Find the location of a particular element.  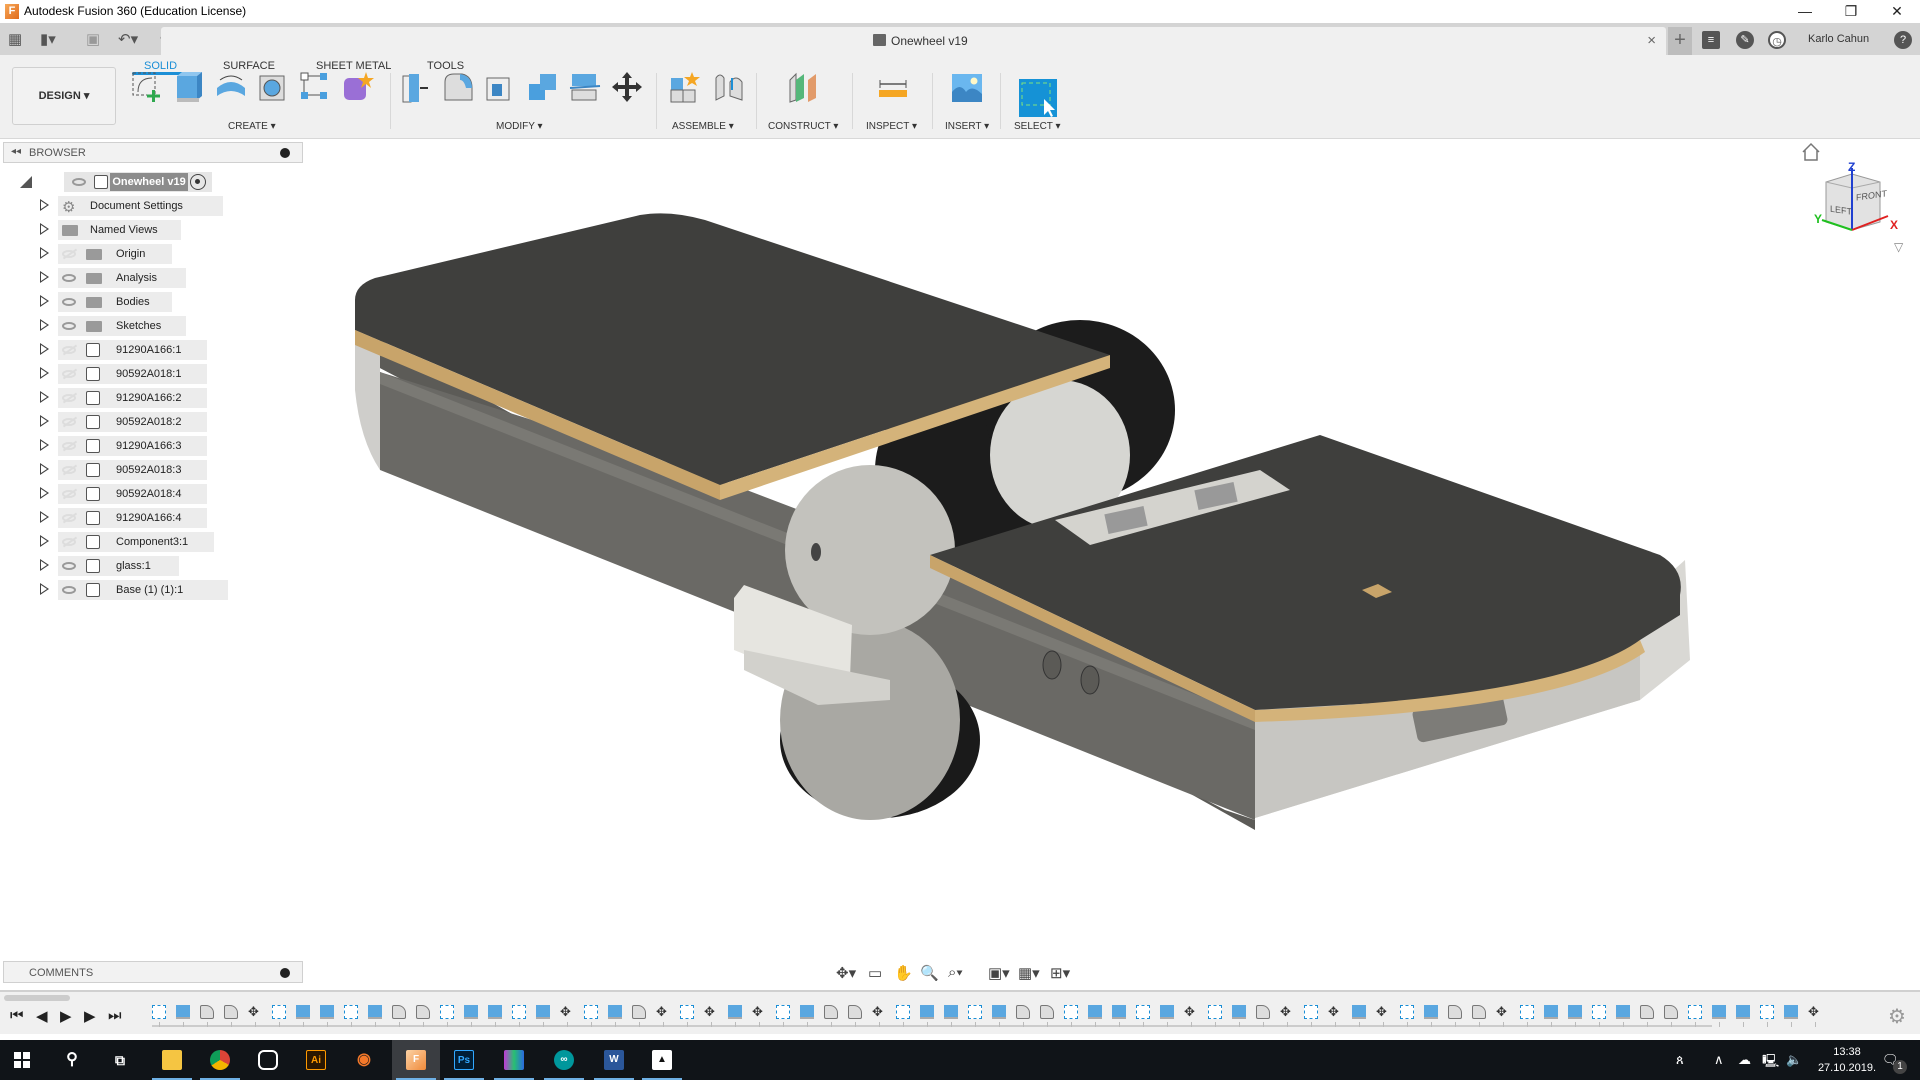

network-icon: 🖳 is located at coordinates (1770, 1063).